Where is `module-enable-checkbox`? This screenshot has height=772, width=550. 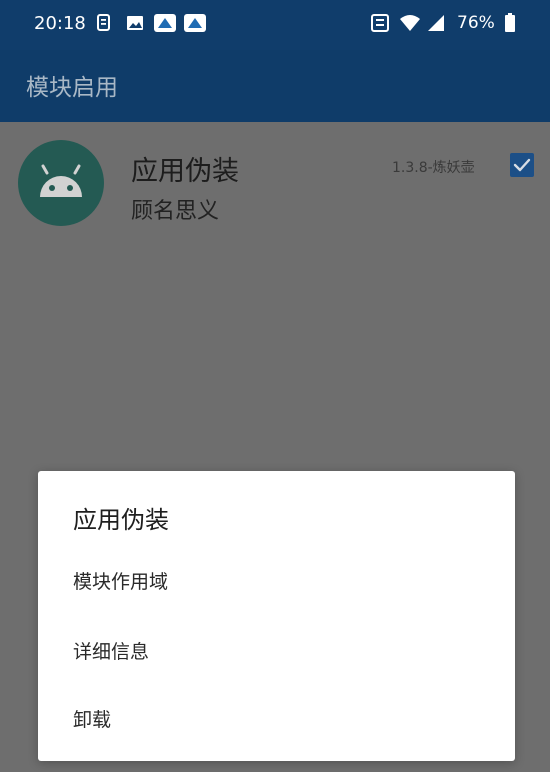 module-enable-checkbox is located at coordinates (522, 165).